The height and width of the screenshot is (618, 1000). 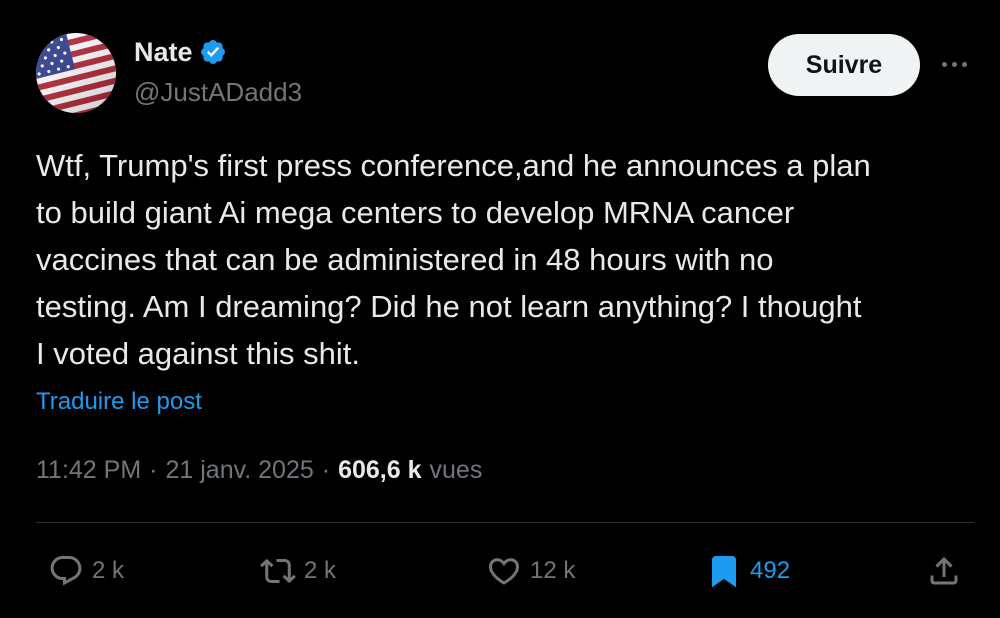 I want to click on share-icon, so click(x=944, y=570).